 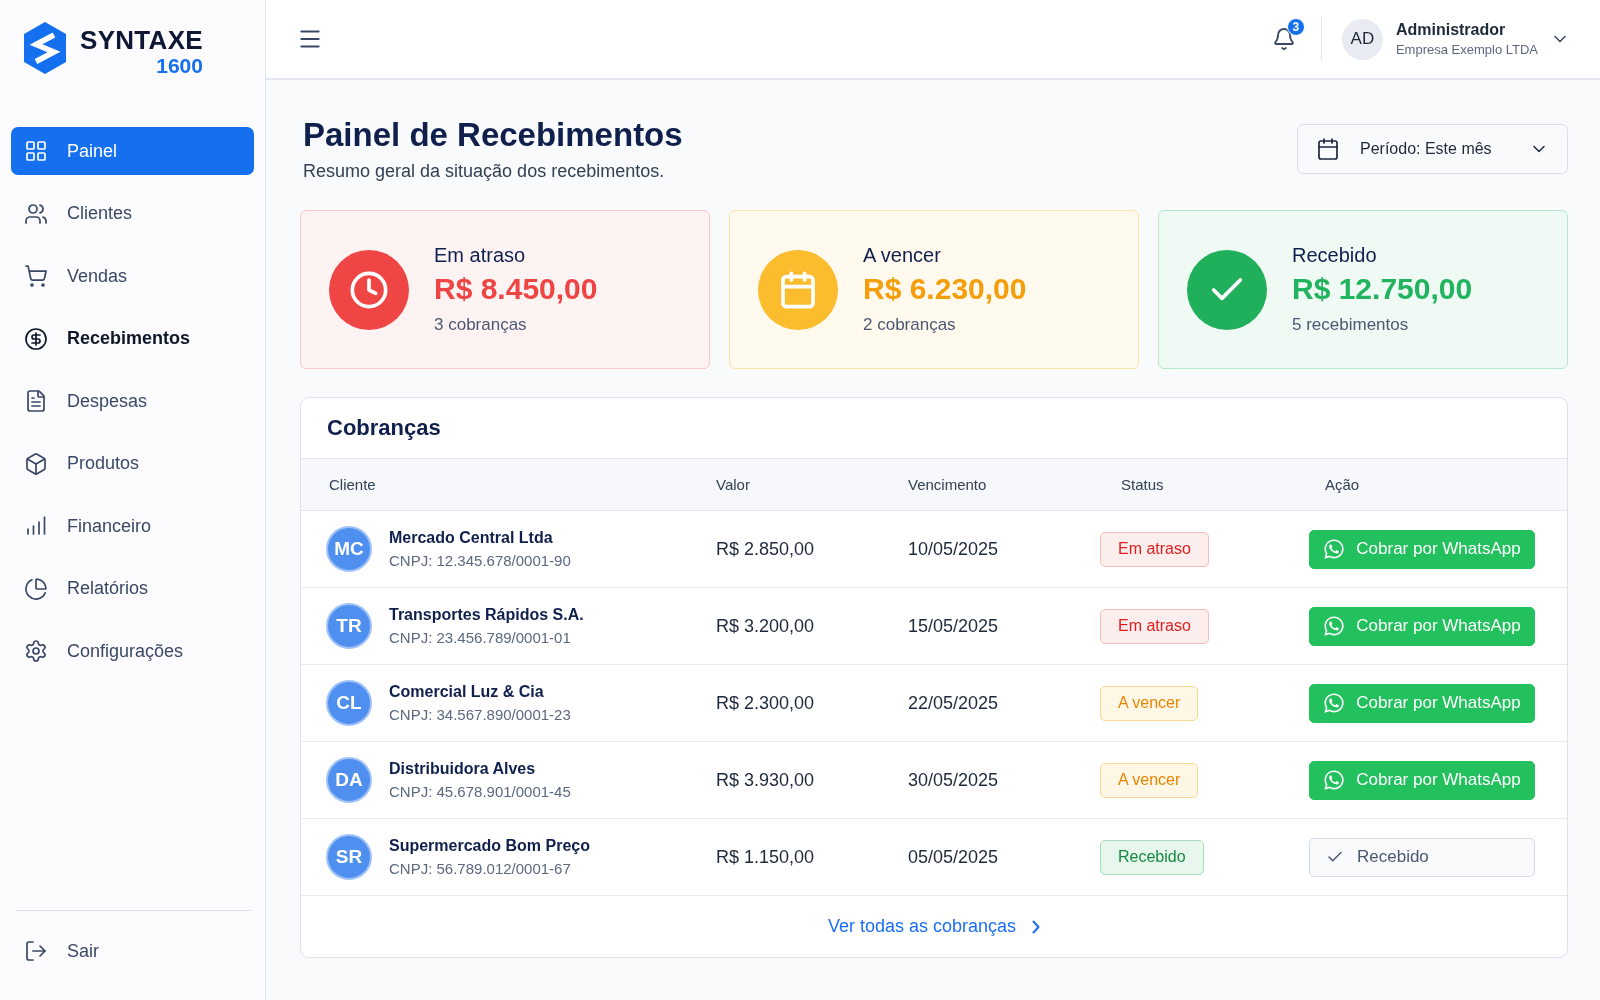 What do you see at coordinates (132, 951) in the screenshot?
I see `logout-item: Sair` at bounding box center [132, 951].